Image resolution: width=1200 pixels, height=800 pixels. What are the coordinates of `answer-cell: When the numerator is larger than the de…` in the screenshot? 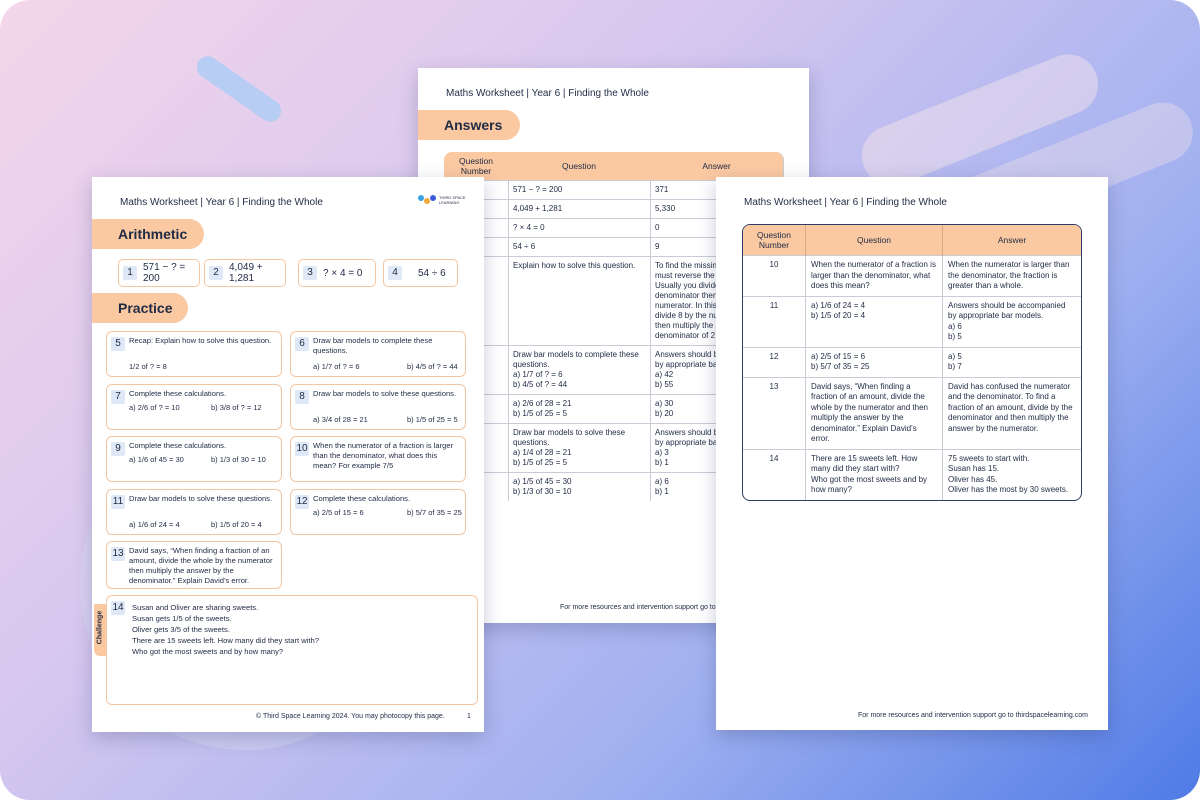 It's located at (1011, 275).